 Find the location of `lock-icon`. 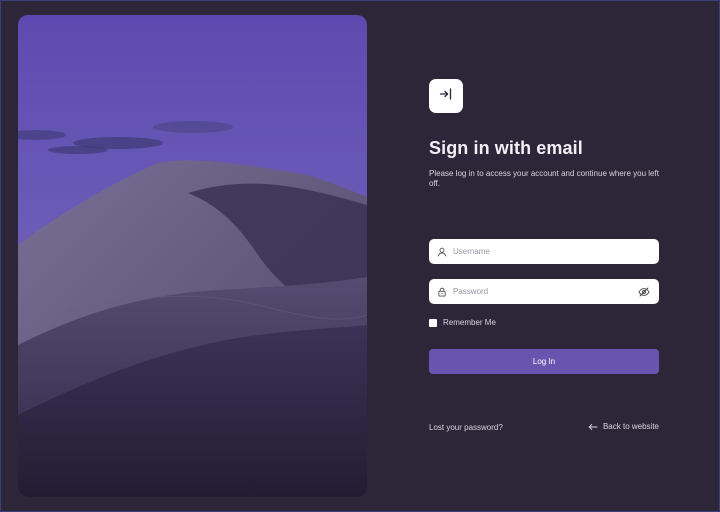

lock-icon is located at coordinates (442, 292).